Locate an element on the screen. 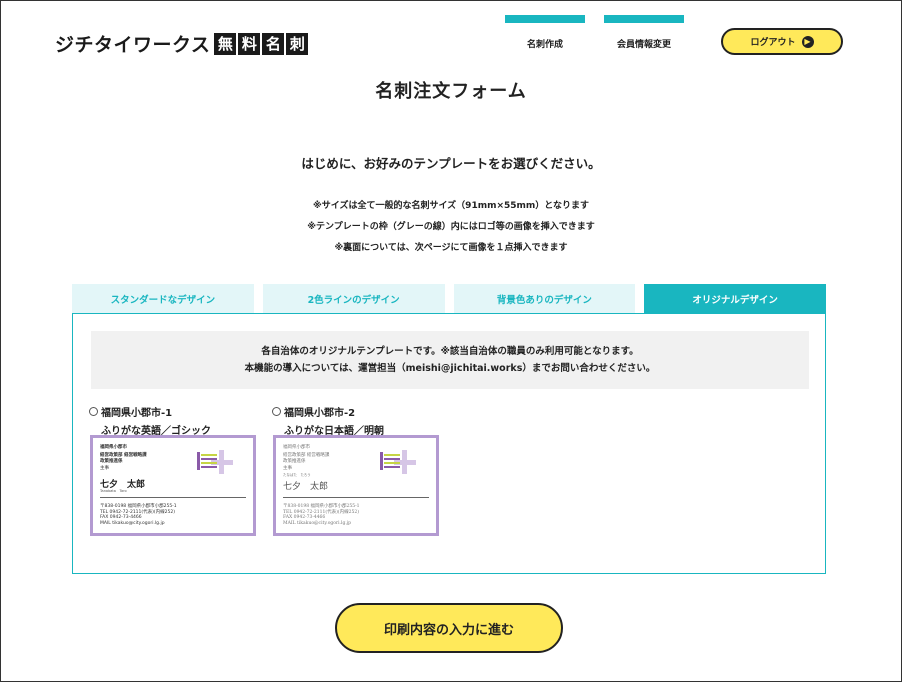  template-radio-1: 福岡県小郡市-1 is located at coordinates (150, 411).